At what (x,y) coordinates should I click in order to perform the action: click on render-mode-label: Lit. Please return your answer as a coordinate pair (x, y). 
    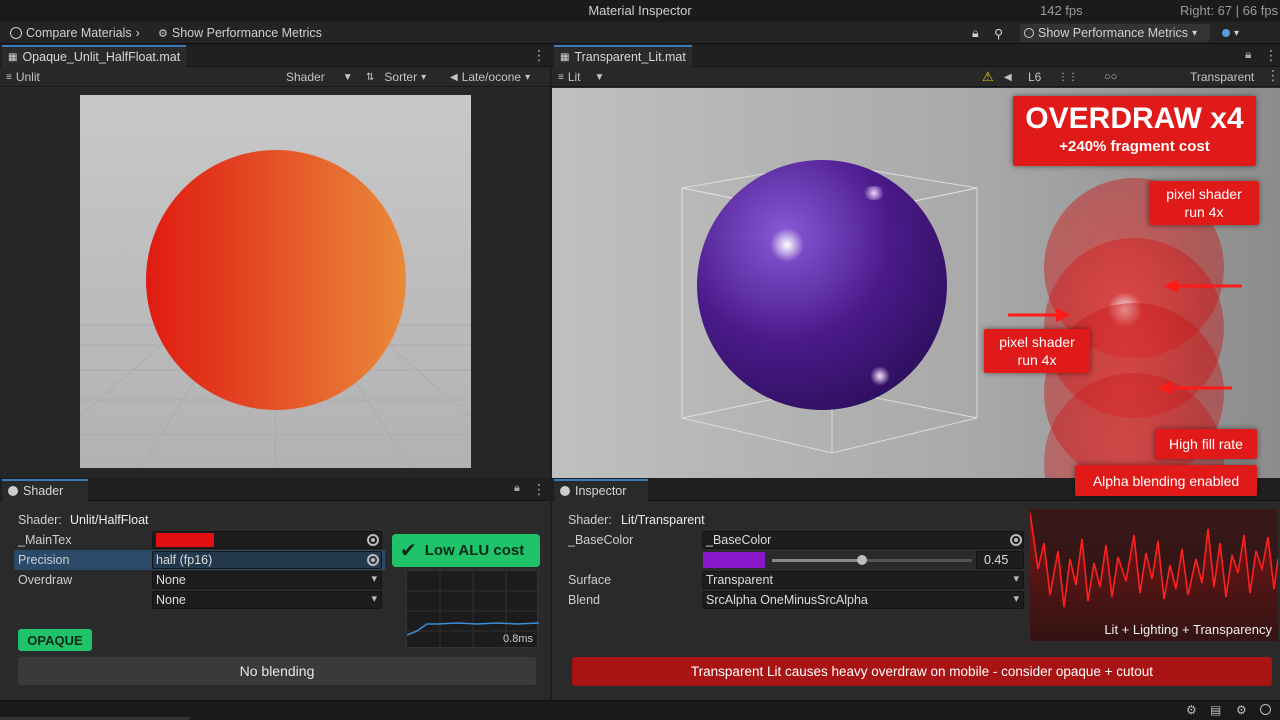
    Looking at the image, I should click on (574, 77).